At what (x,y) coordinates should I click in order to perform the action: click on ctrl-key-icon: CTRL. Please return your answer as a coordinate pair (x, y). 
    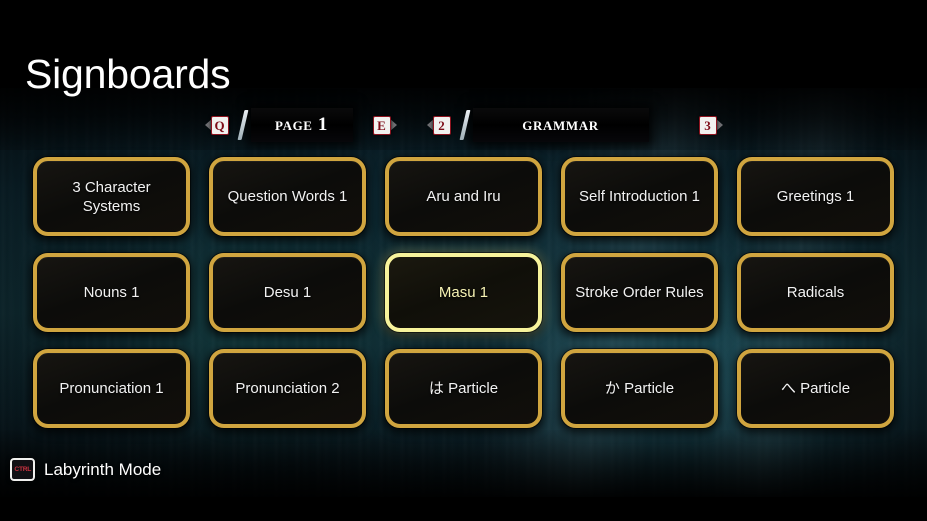
    Looking at the image, I should click on (22, 469).